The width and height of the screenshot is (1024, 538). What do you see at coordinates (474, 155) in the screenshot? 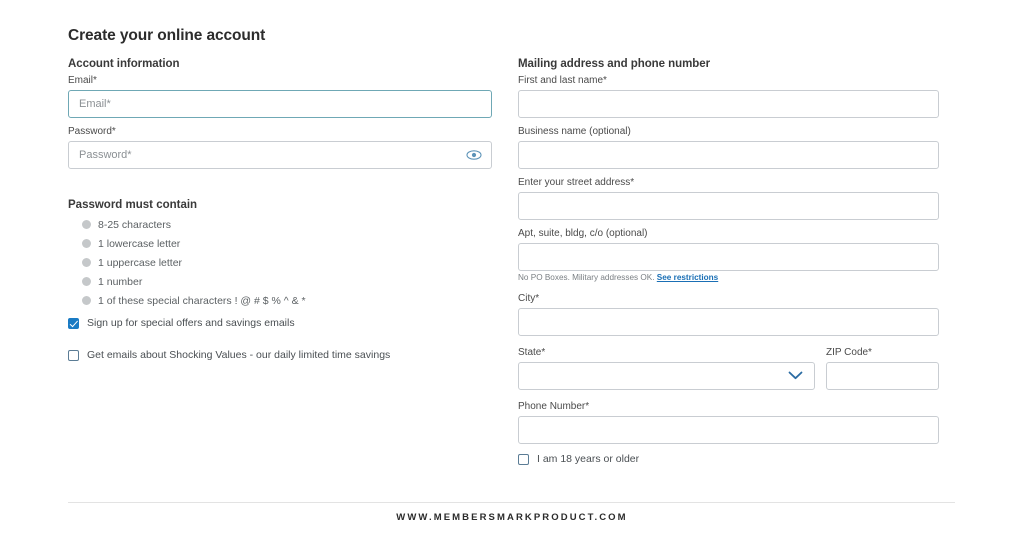
I see `eye-icon` at bounding box center [474, 155].